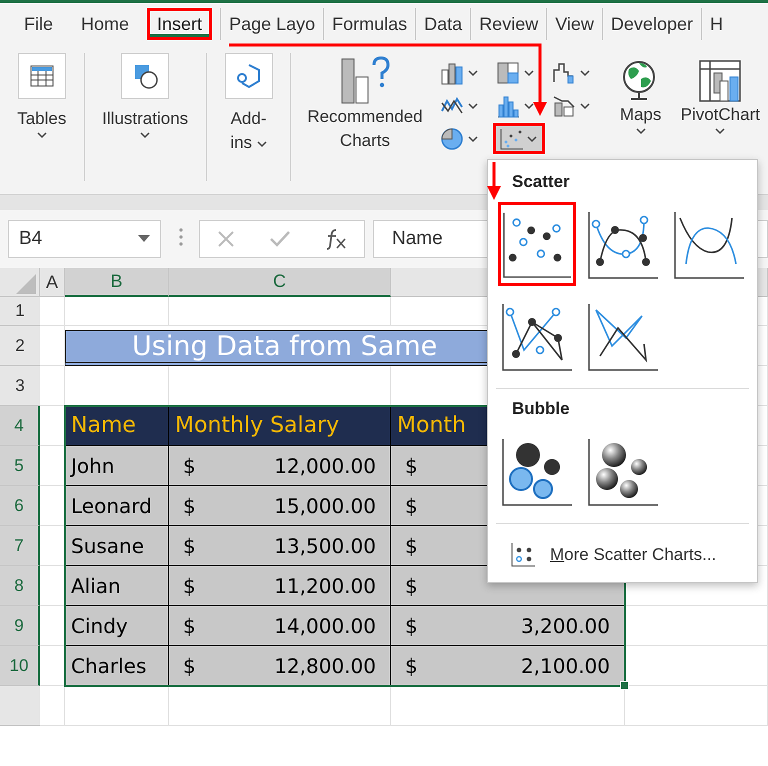  What do you see at coordinates (117, 546) in the screenshot?
I see `table-cell: Susane` at bounding box center [117, 546].